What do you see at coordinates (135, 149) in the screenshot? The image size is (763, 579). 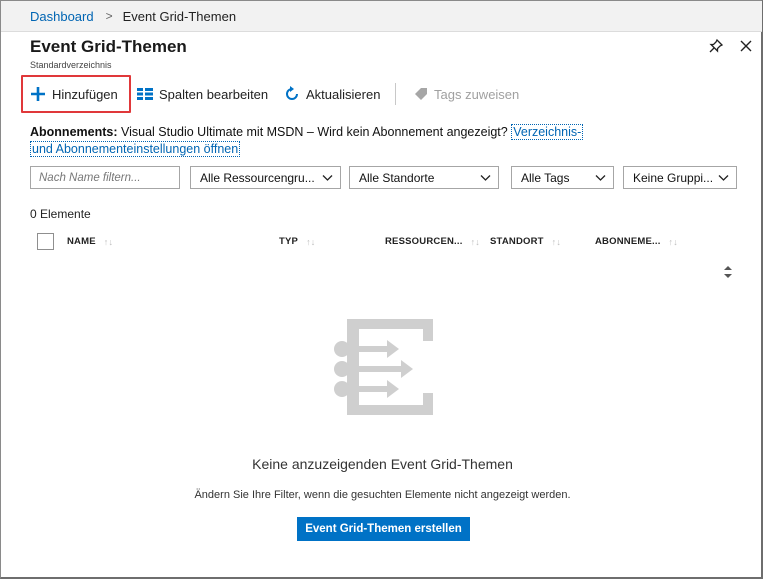 I see `subscription-settings-link: und Abonnementeinstellungen öffnen` at bounding box center [135, 149].